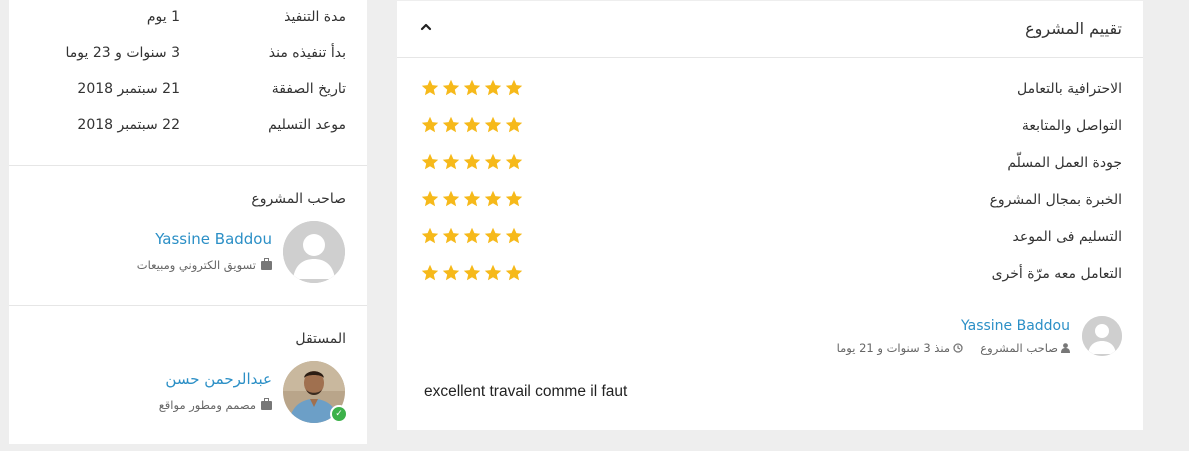 This screenshot has height=451, width=1189. I want to click on owner-role-text: تسويق الكتروني ومبيعات, so click(196, 265).